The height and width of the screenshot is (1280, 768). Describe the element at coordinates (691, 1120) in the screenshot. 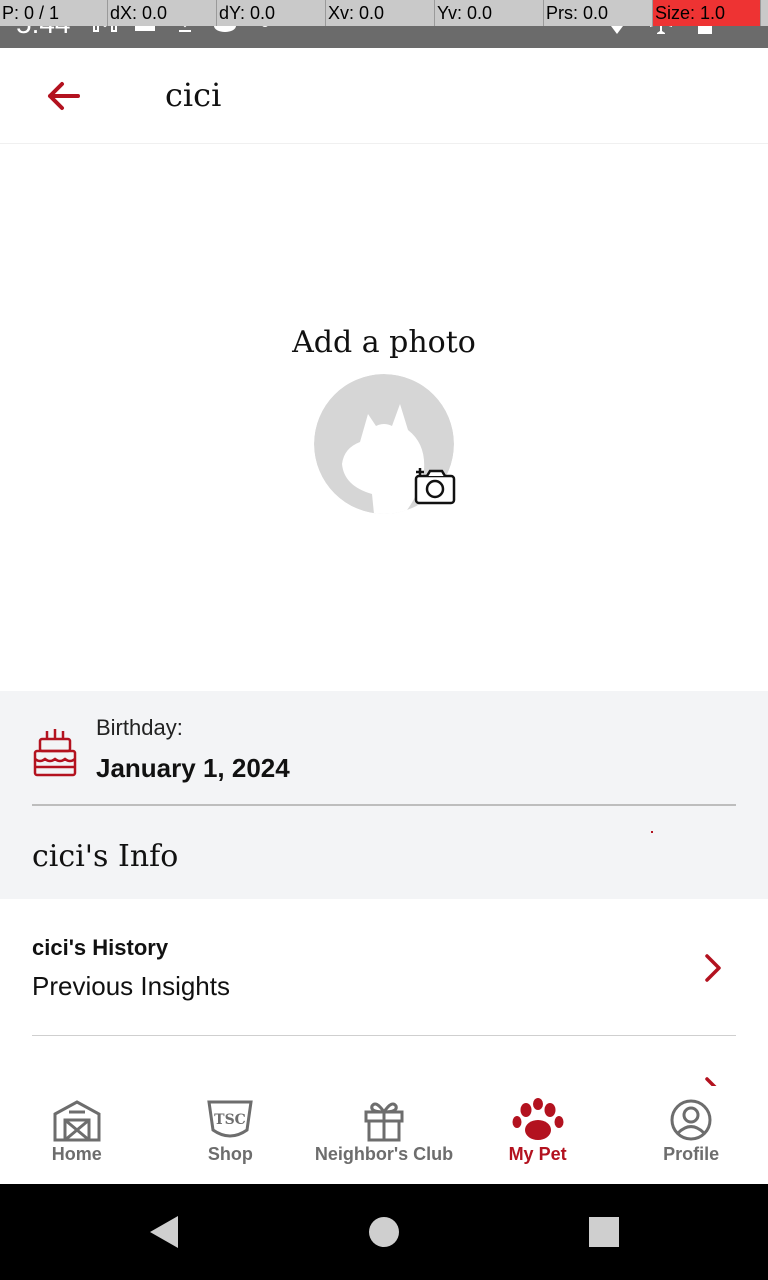

I see `profile-icon` at that location.